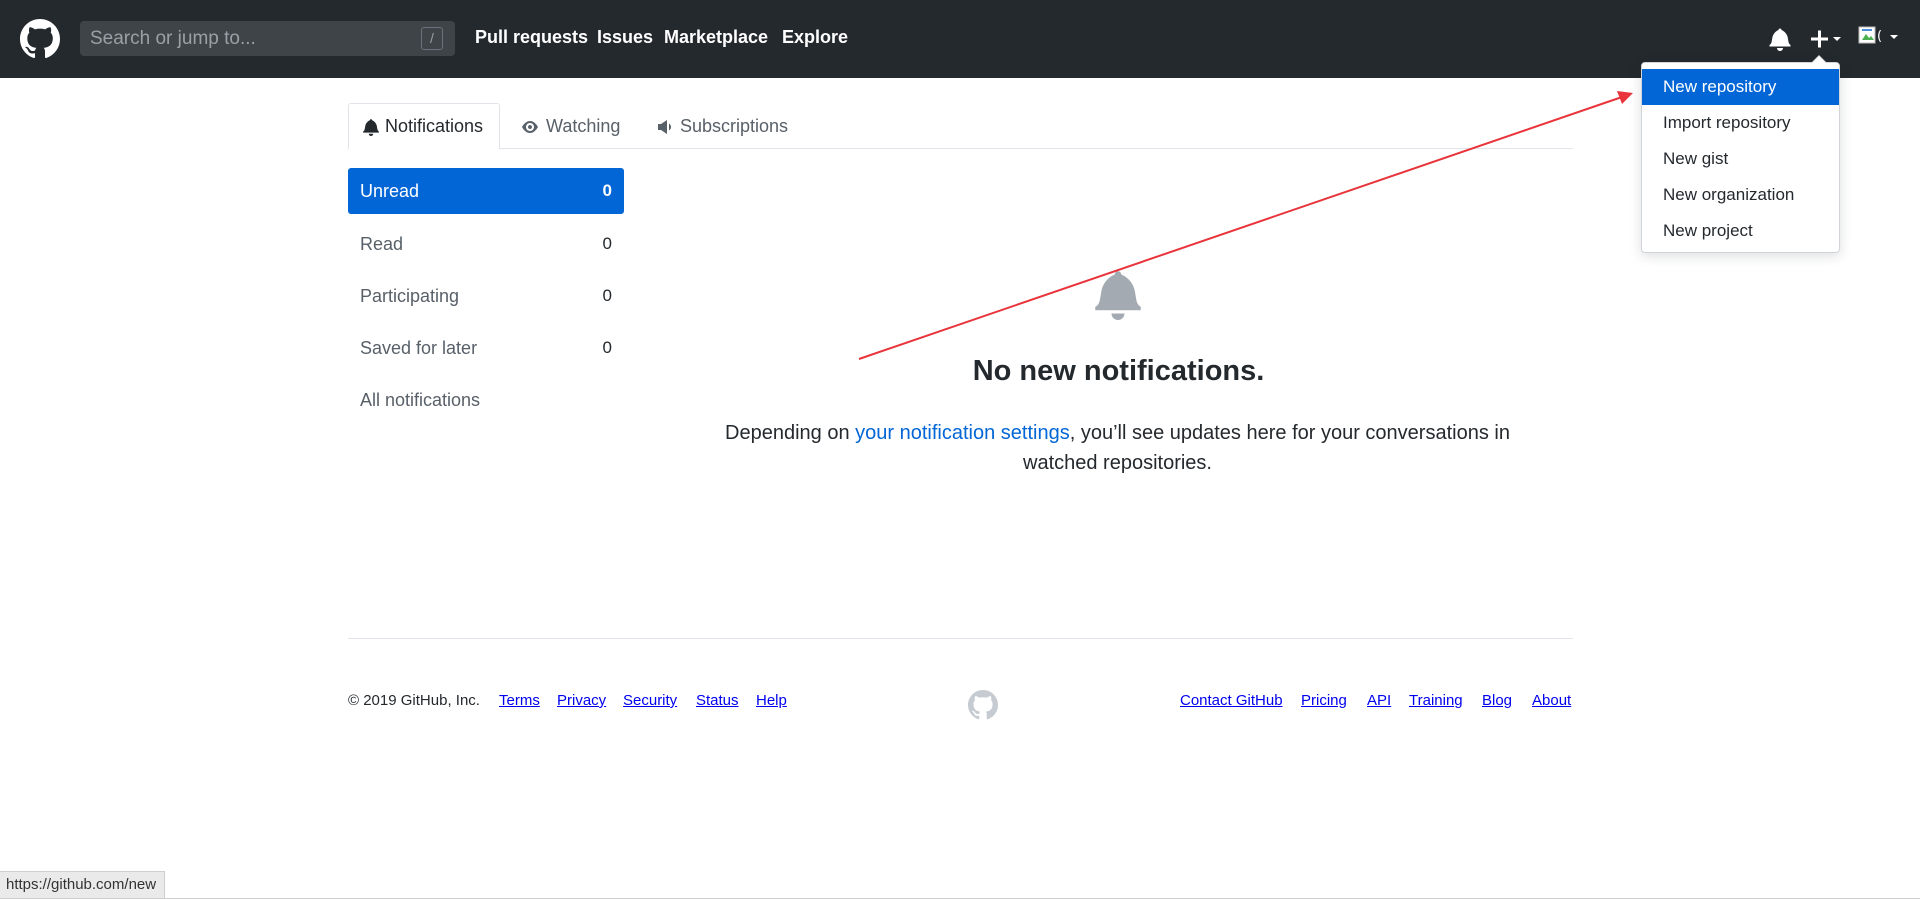  I want to click on footer-link-pricing: Pricing, so click(1324, 700).